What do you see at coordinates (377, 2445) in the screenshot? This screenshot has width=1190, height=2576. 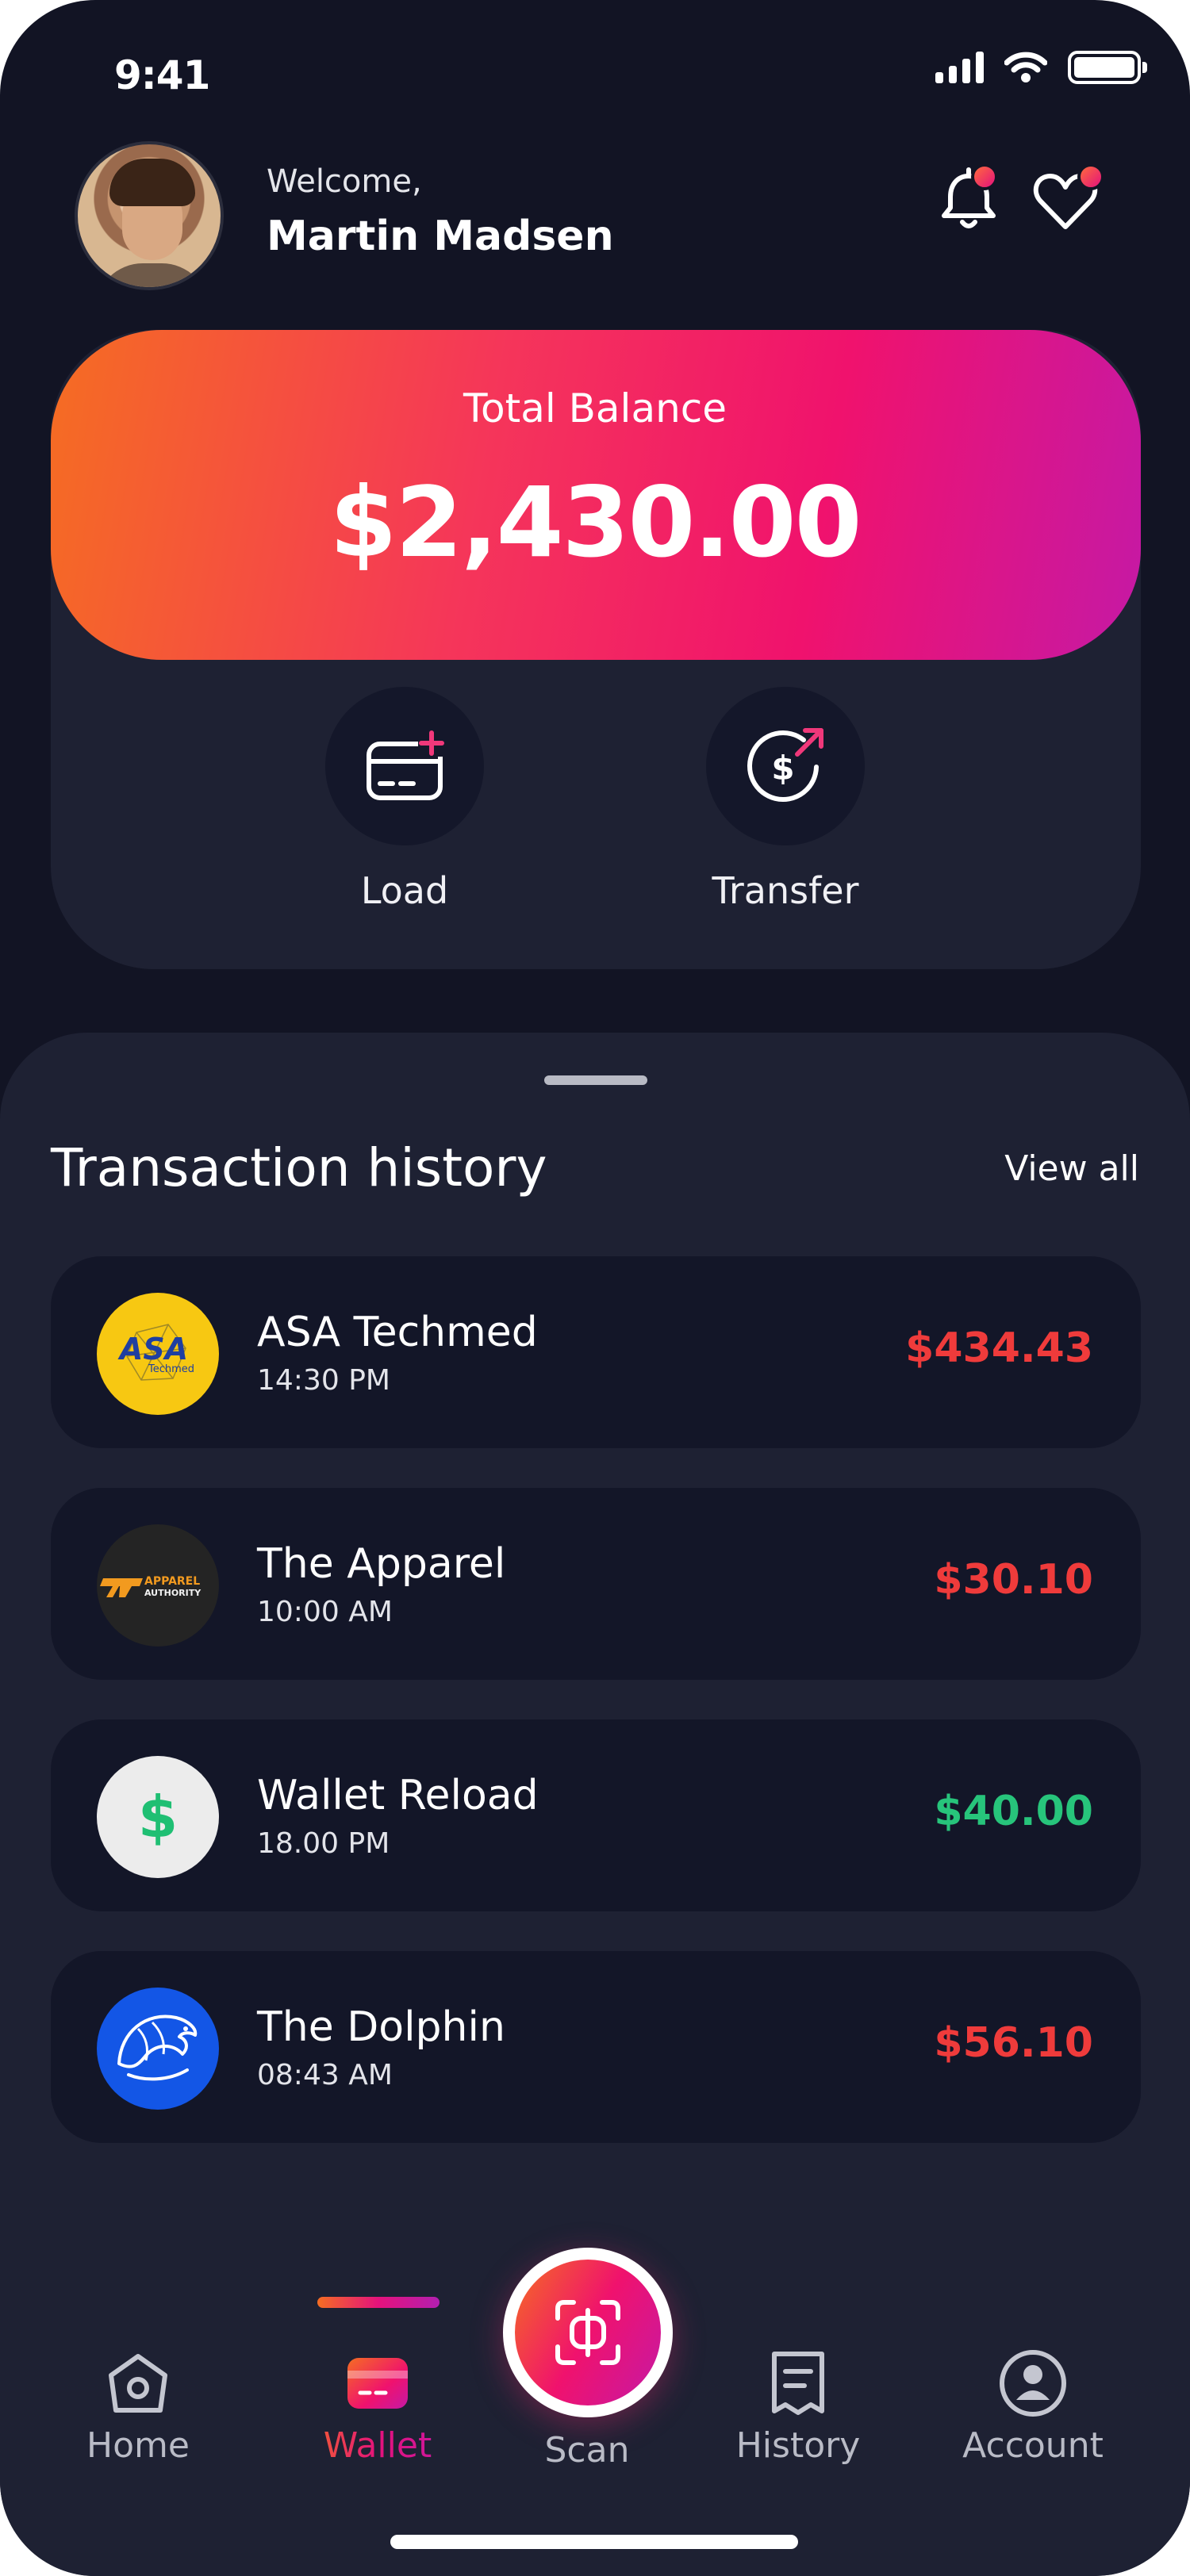 I see `nav-wallet-label: Wallet` at bounding box center [377, 2445].